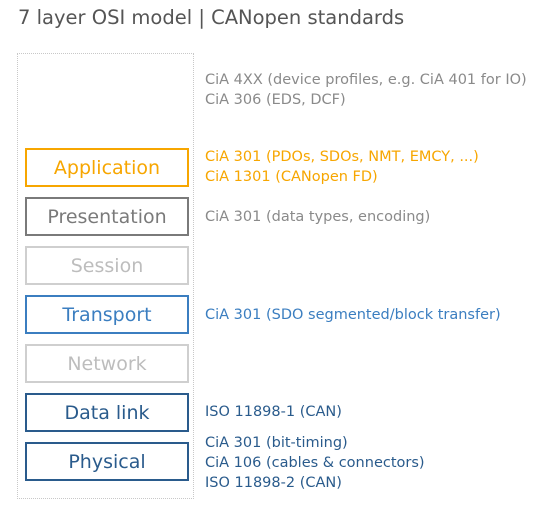 Image resolution: width=542 pixels, height=512 pixels. I want to click on layer-label: Presentation, so click(107, 216).